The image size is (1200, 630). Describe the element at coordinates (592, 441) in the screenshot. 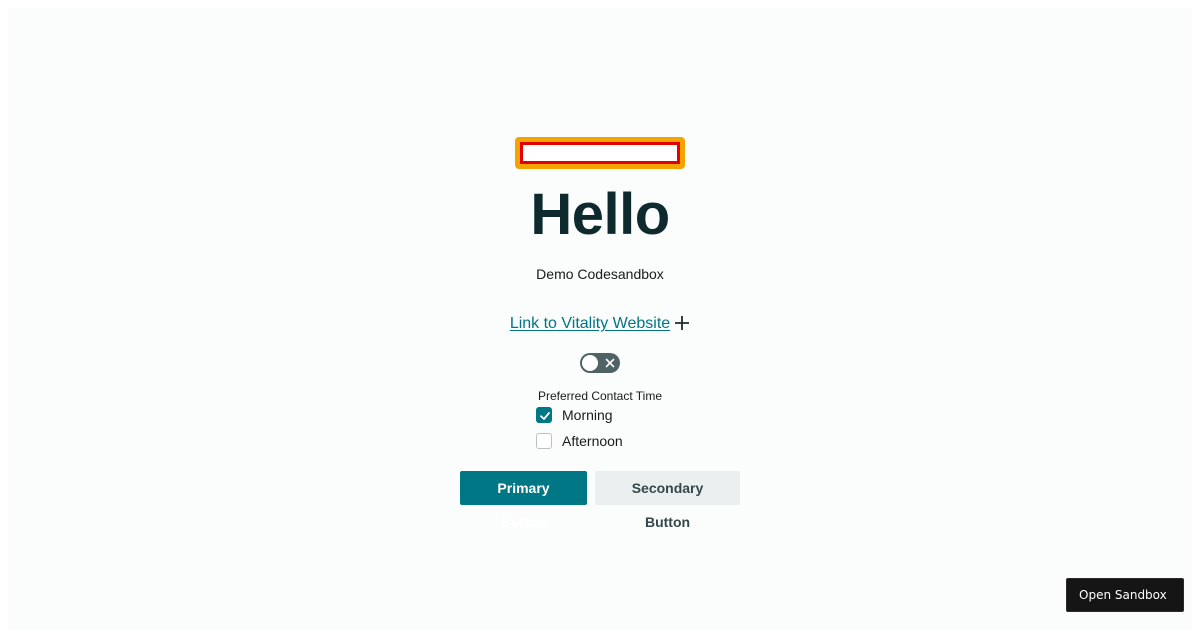

I see `afternoon-label: Afternoon` at that location.